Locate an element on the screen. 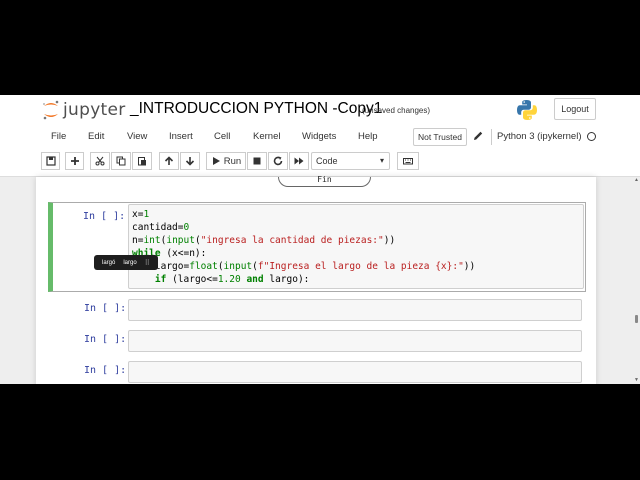  menu-widgets: Widgets is located at coordinates (319, 136).